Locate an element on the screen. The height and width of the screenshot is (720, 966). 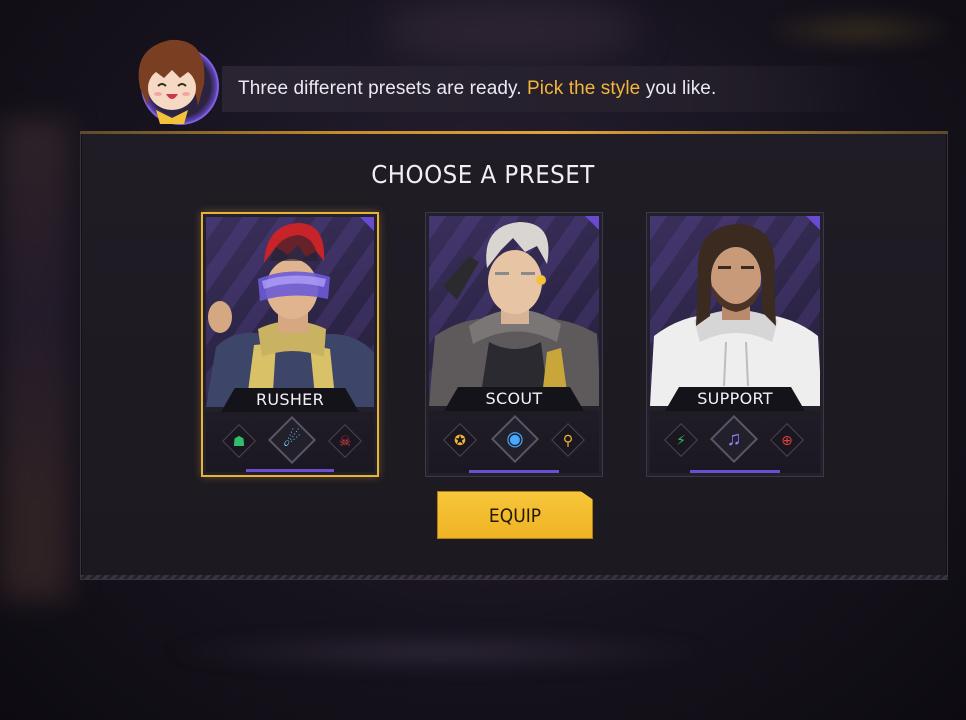
dialog-highlight: Pick the style is located at coordinates (584, 88).